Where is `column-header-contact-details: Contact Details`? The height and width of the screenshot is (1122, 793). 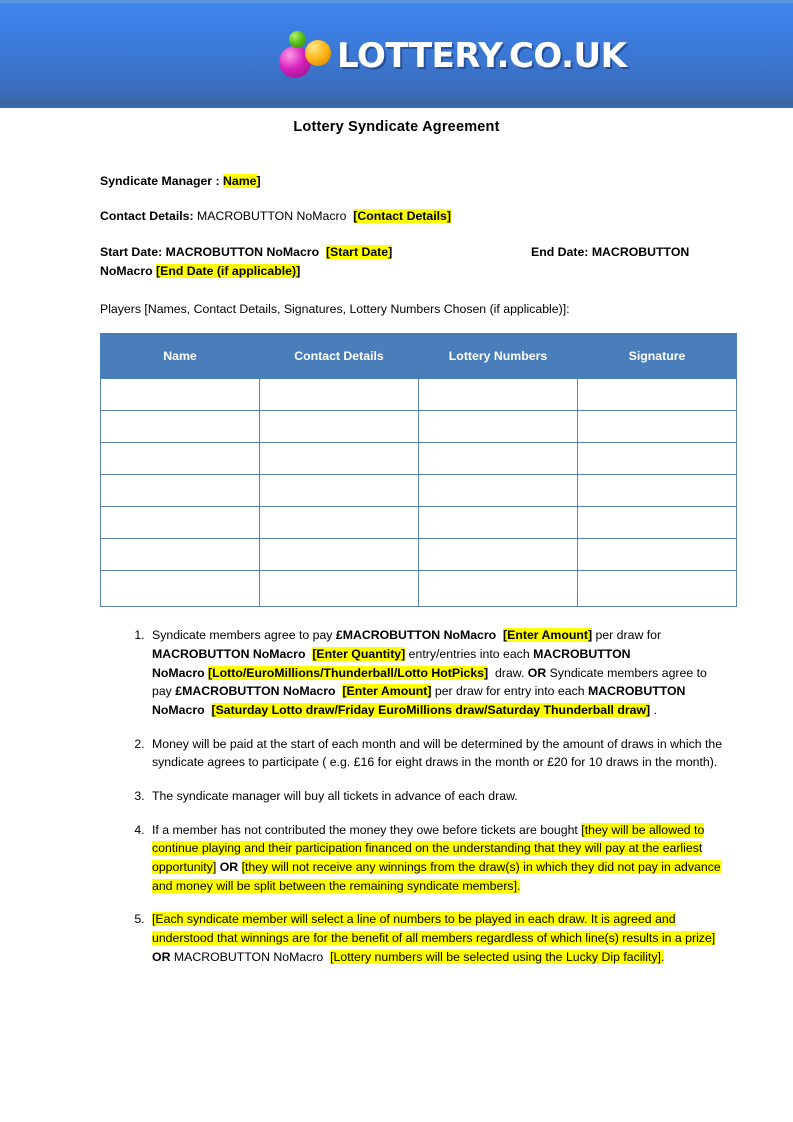 column-header-contact-details: Contact Details is located at coordinates (339, 356).